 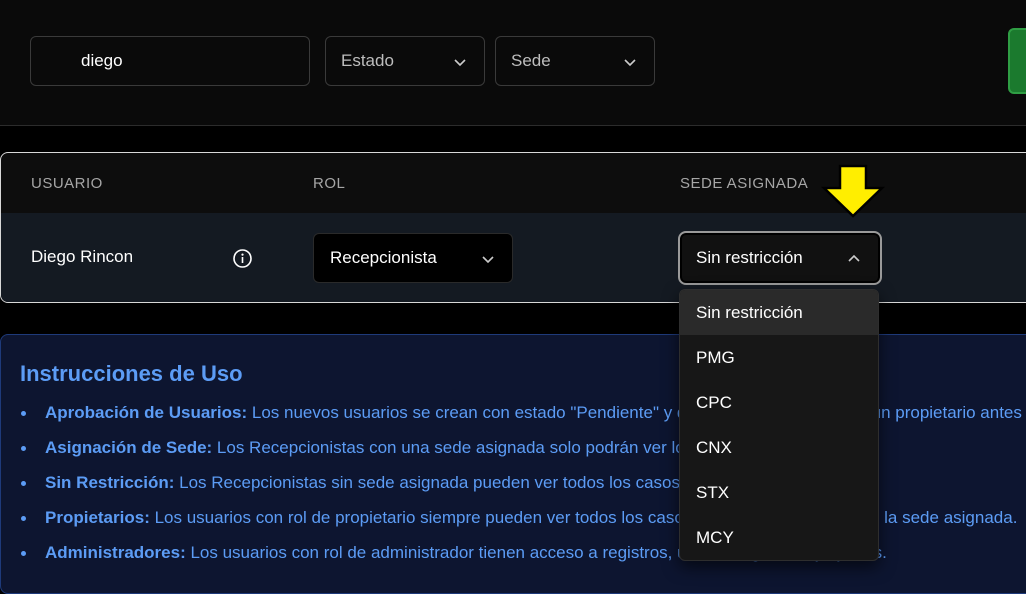 What do you see at coordinates (97, 517) in the screenshot?
I see `item-label: Propietarios:` at bounding box center [97, 517].